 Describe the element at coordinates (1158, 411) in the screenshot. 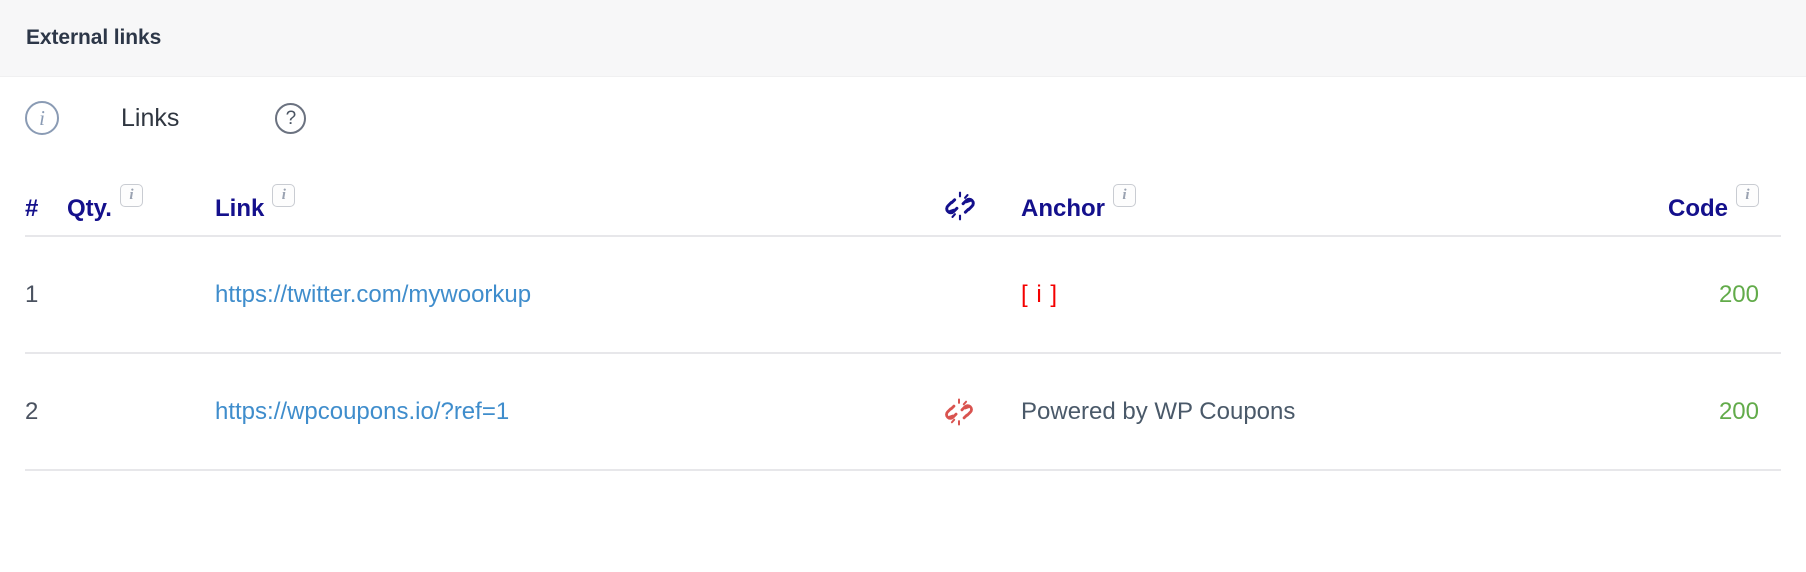

I see `row-anchor: Powered by WP Coupons` at that location.